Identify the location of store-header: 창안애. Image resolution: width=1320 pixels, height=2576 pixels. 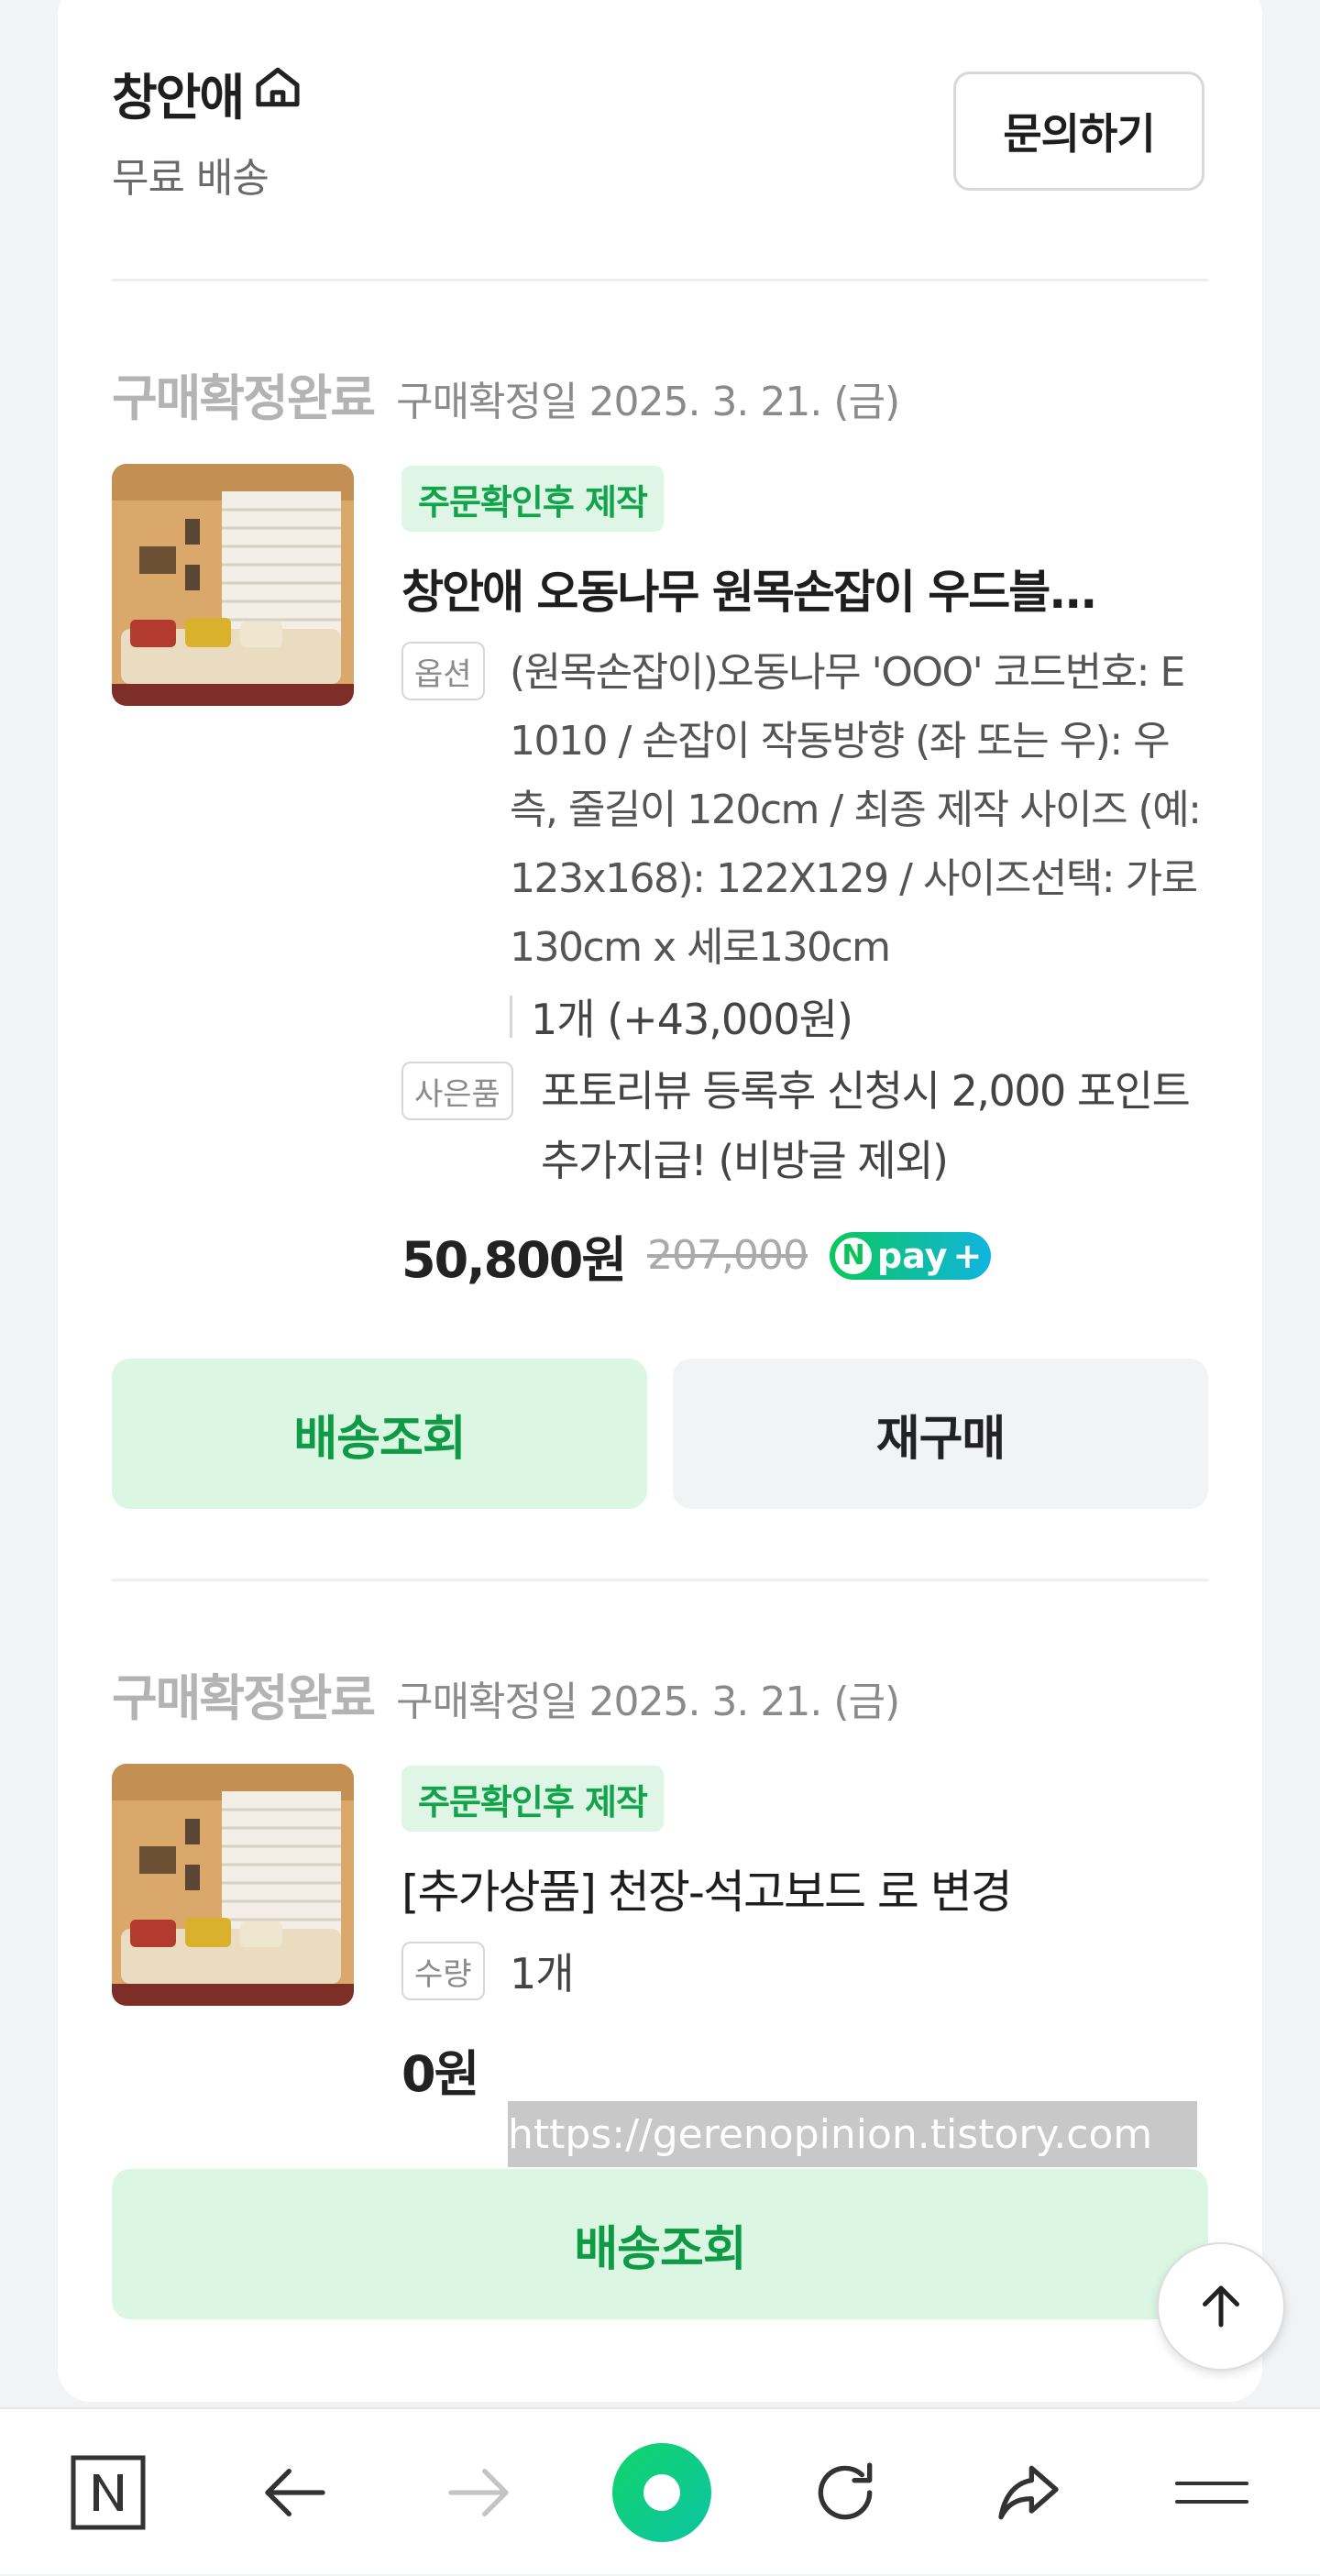
(207, 93).